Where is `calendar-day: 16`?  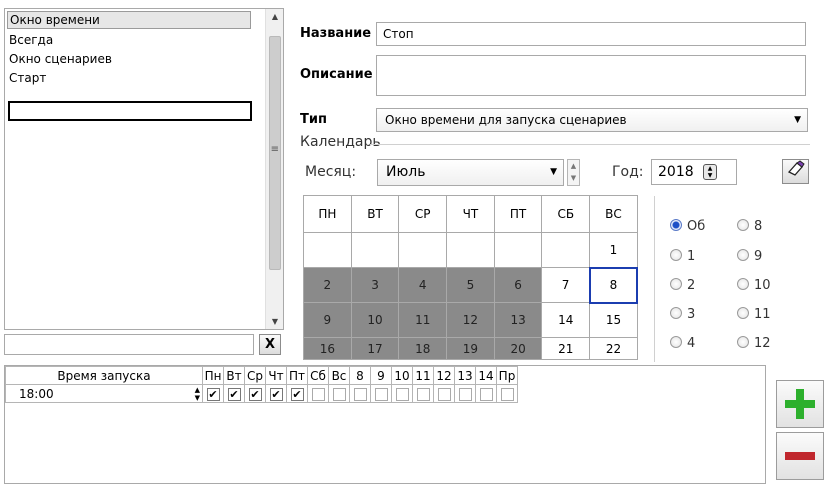
calendar-day: 16 is located at coordinates (327, 348).